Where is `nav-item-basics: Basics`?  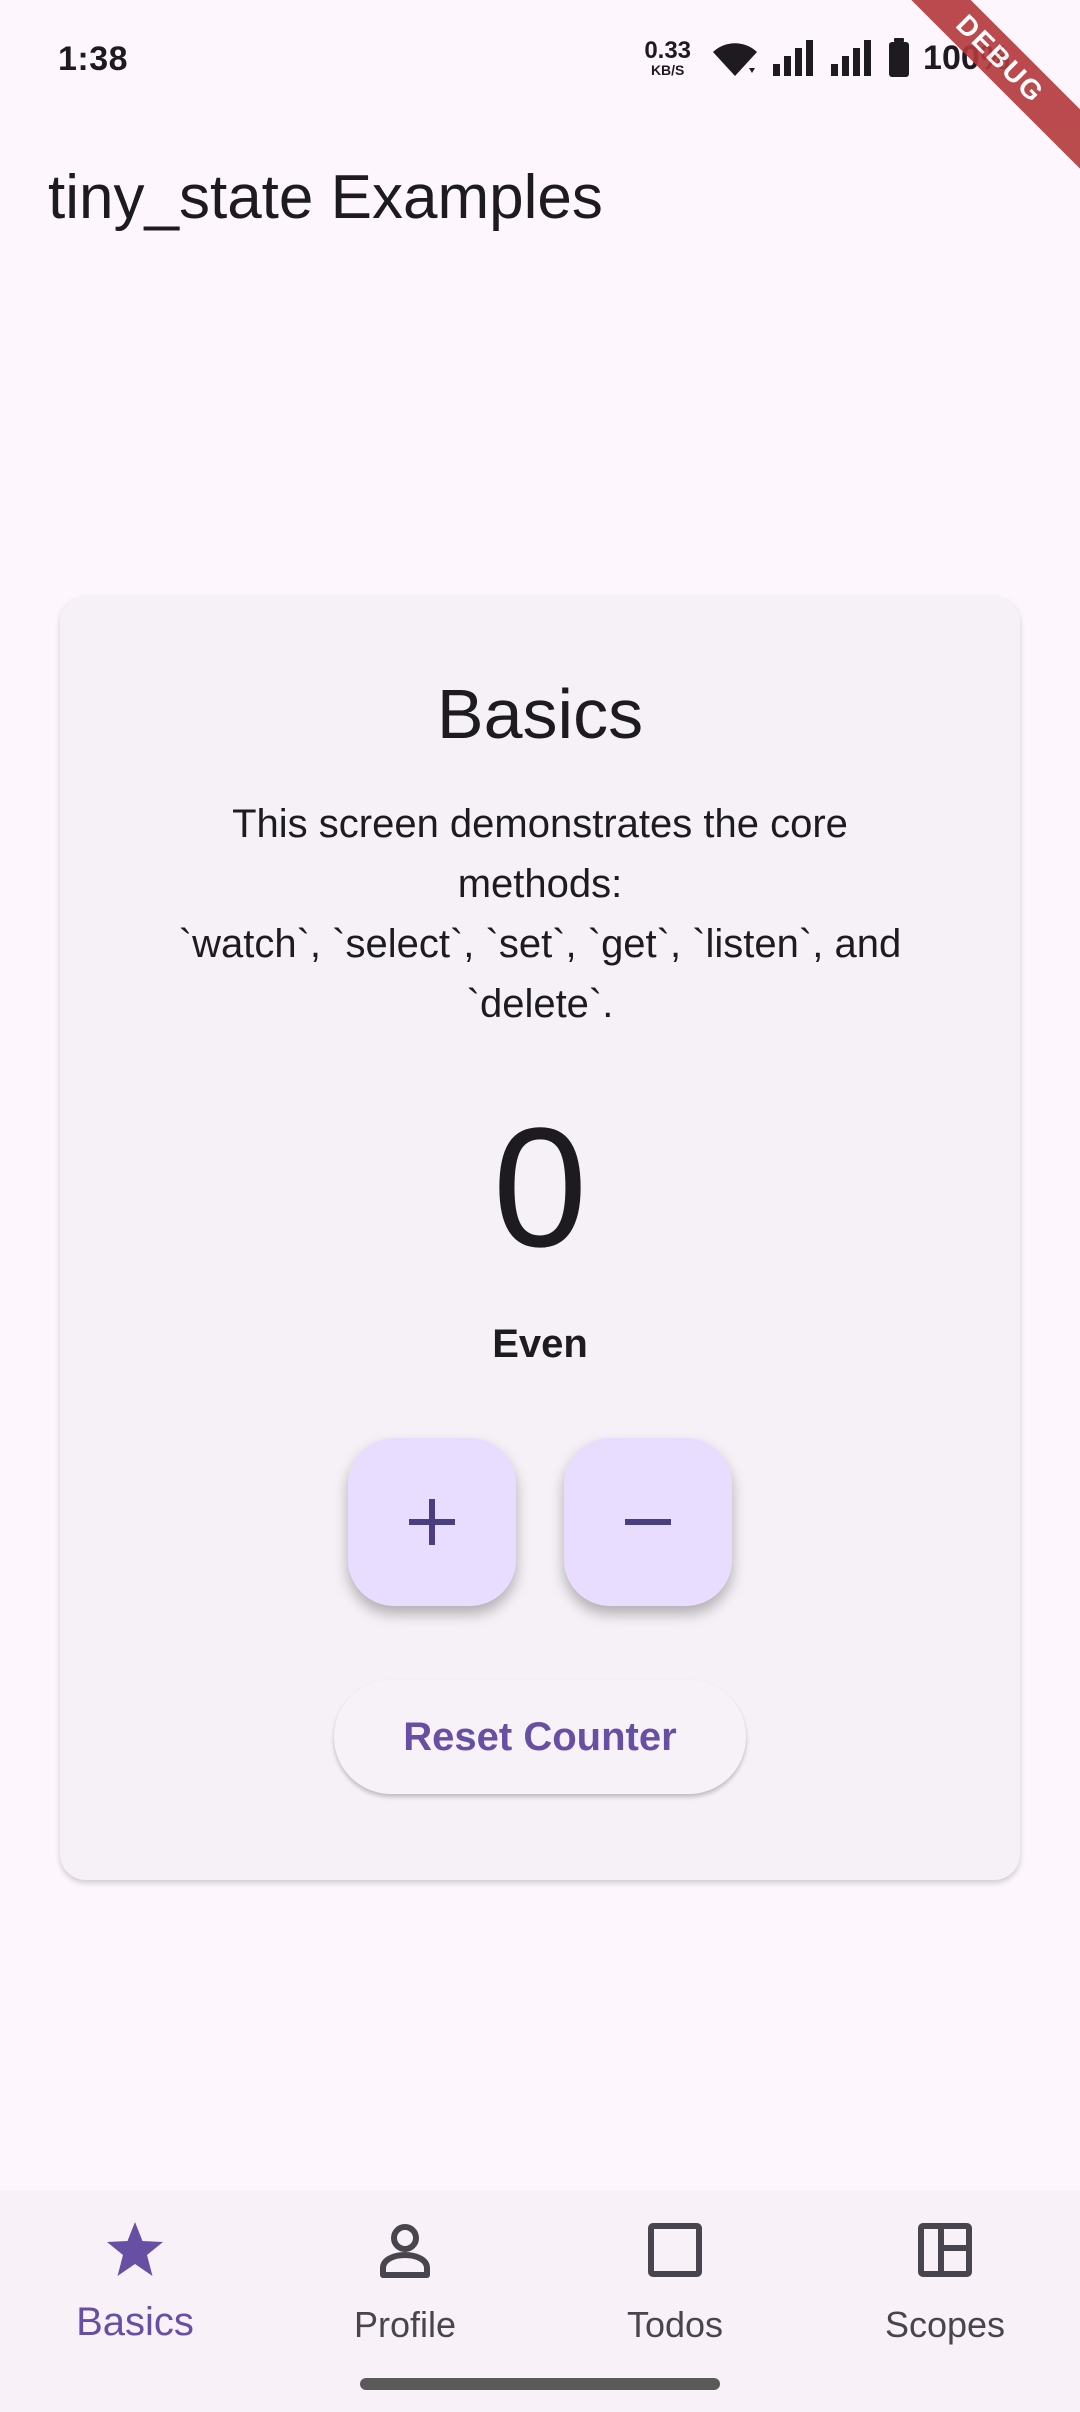
nav-item-basics: Basics is located at coordinates (135, 2285).